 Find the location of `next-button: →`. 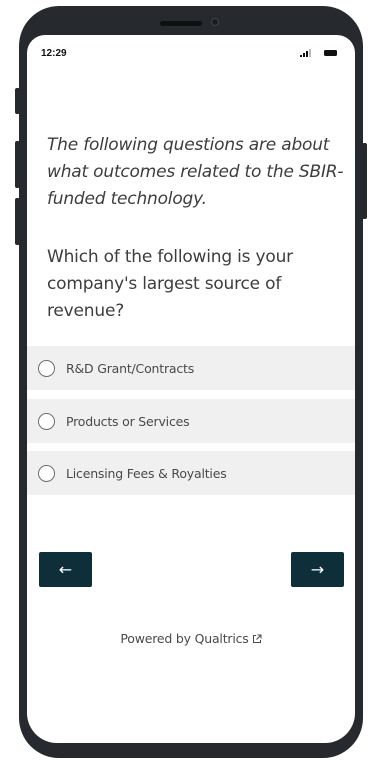

next-button: → is located at coordinates (317, 569).